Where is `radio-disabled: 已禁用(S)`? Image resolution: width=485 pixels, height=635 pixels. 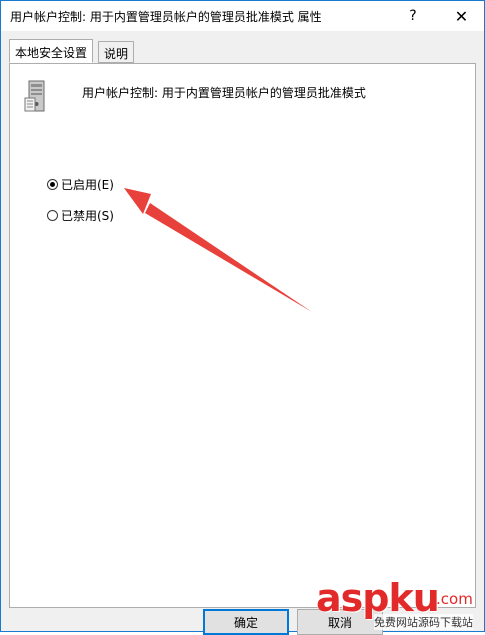
radio-disabled: 已禁用(S) is located at coordinates (80, 215).